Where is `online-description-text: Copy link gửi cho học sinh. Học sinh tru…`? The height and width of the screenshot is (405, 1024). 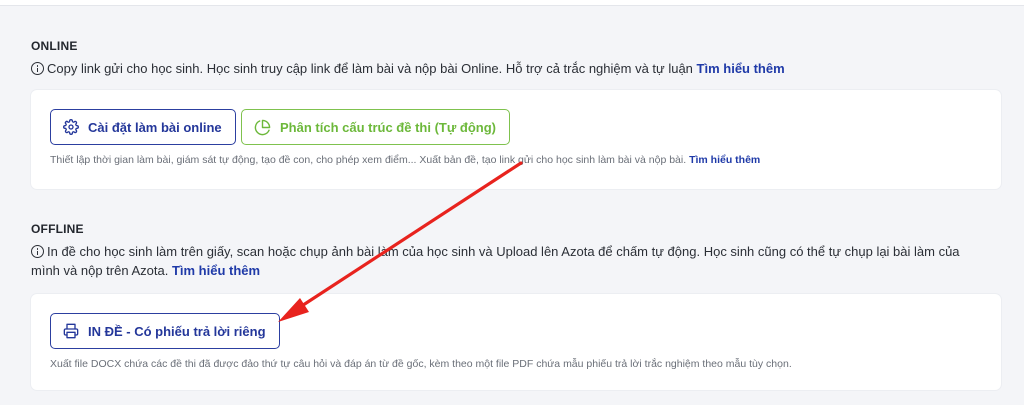
online-description-text: Copy link gửi cho học sinh. Học sinh tru… is located at coordinates (370, 68).